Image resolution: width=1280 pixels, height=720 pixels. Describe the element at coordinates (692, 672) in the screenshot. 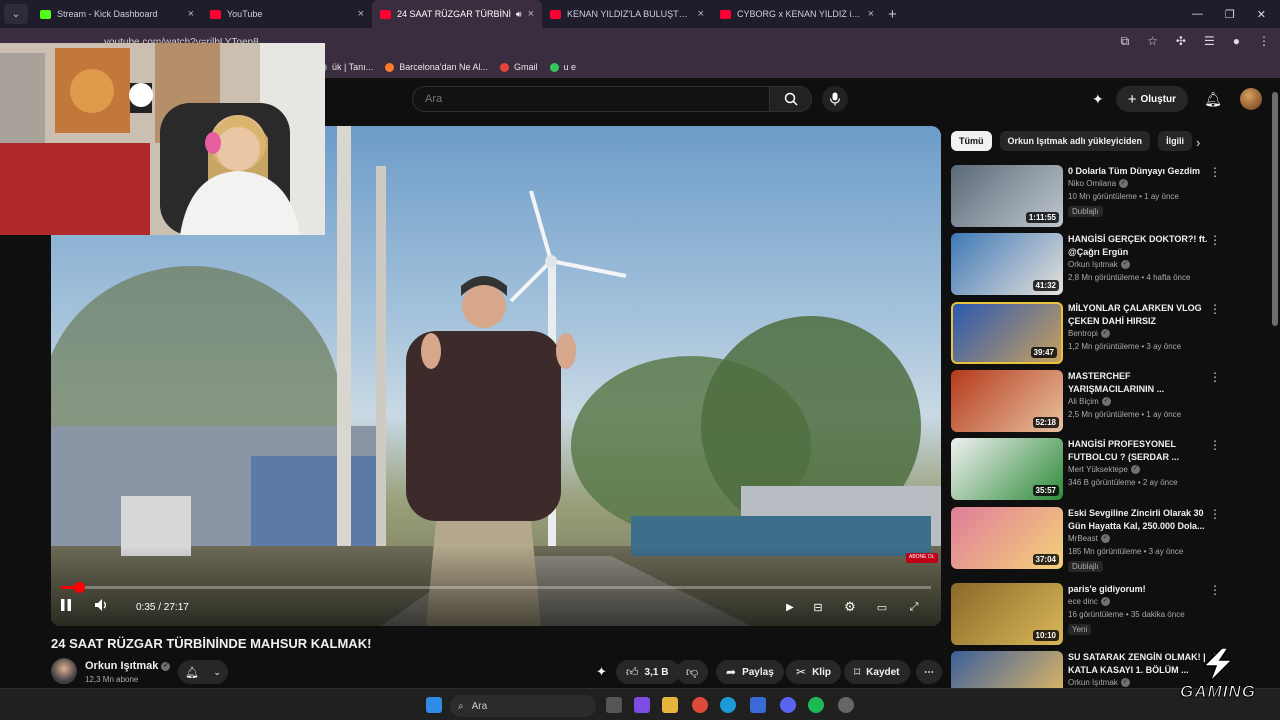

I see `dislike-button: 👎︎` at that location.